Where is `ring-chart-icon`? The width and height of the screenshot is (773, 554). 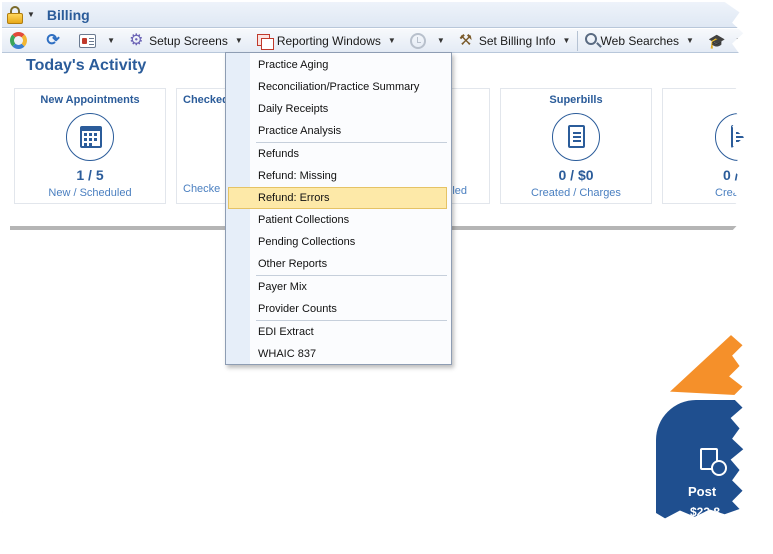 ring-chart-icon is located at coordinates (18, 40).